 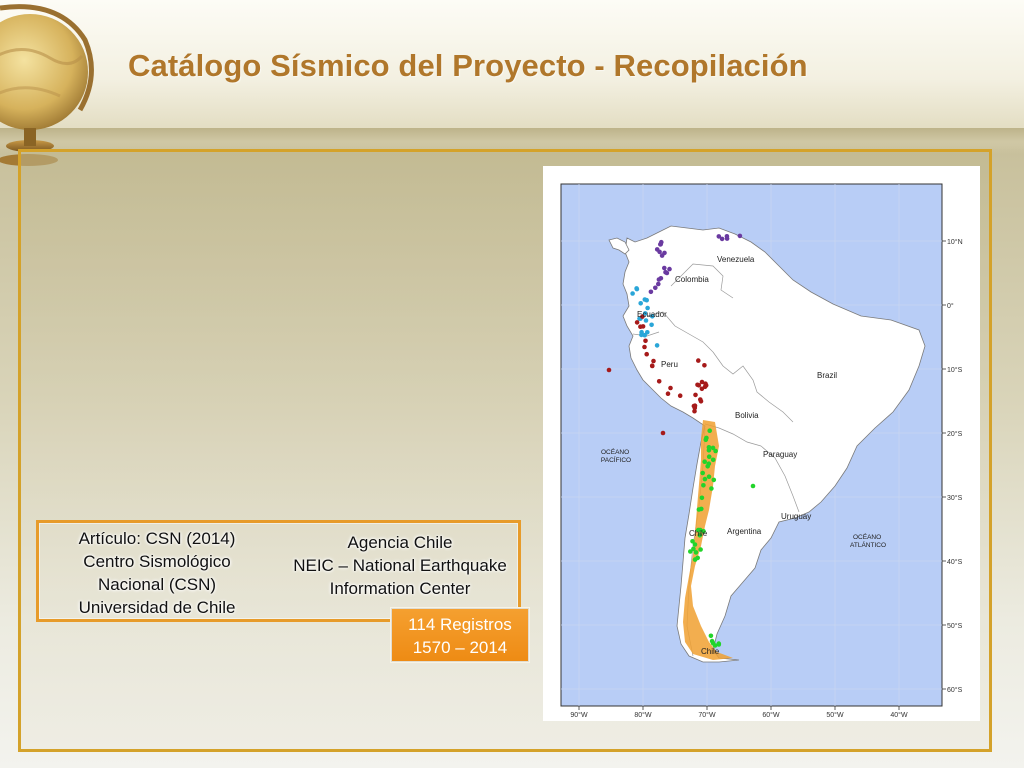 What do you see at coordinates (744, 531) in the screenshot?
I see `country-label-argentina: Argentina` at bounding box center [744, 531].